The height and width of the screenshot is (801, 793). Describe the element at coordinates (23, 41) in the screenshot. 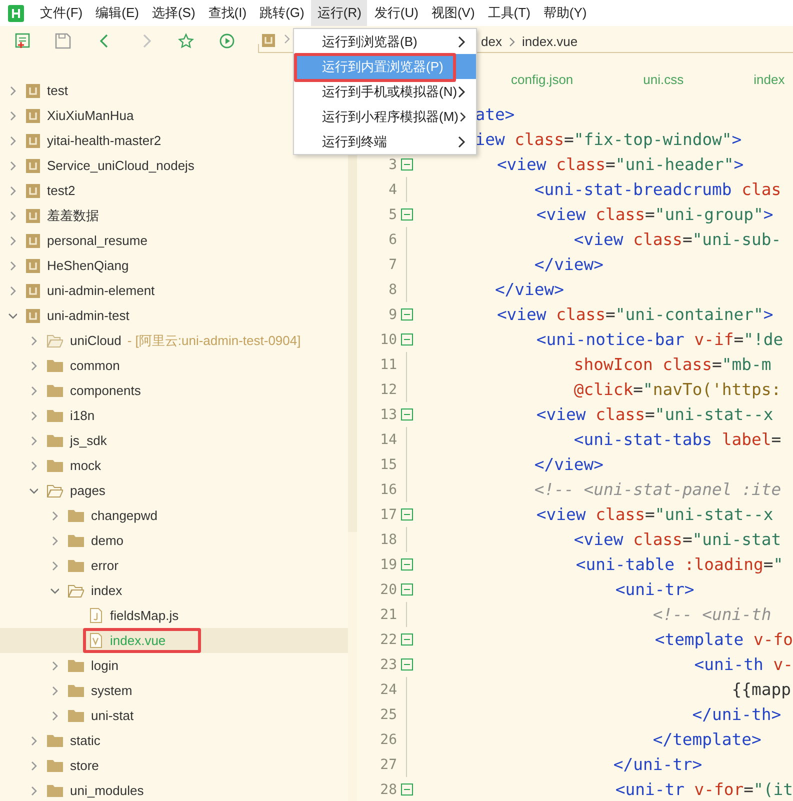

I see `new-file-icon` at that location.